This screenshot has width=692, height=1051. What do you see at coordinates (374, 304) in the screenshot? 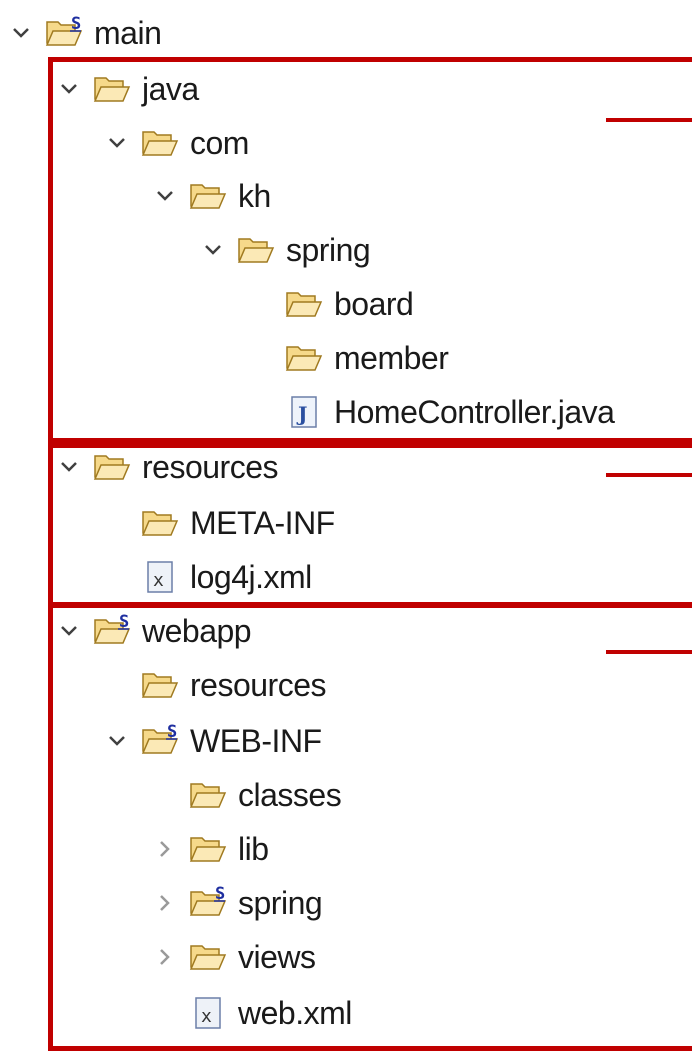
I see `tree-item-label: board` at bounding box center [374, 304].